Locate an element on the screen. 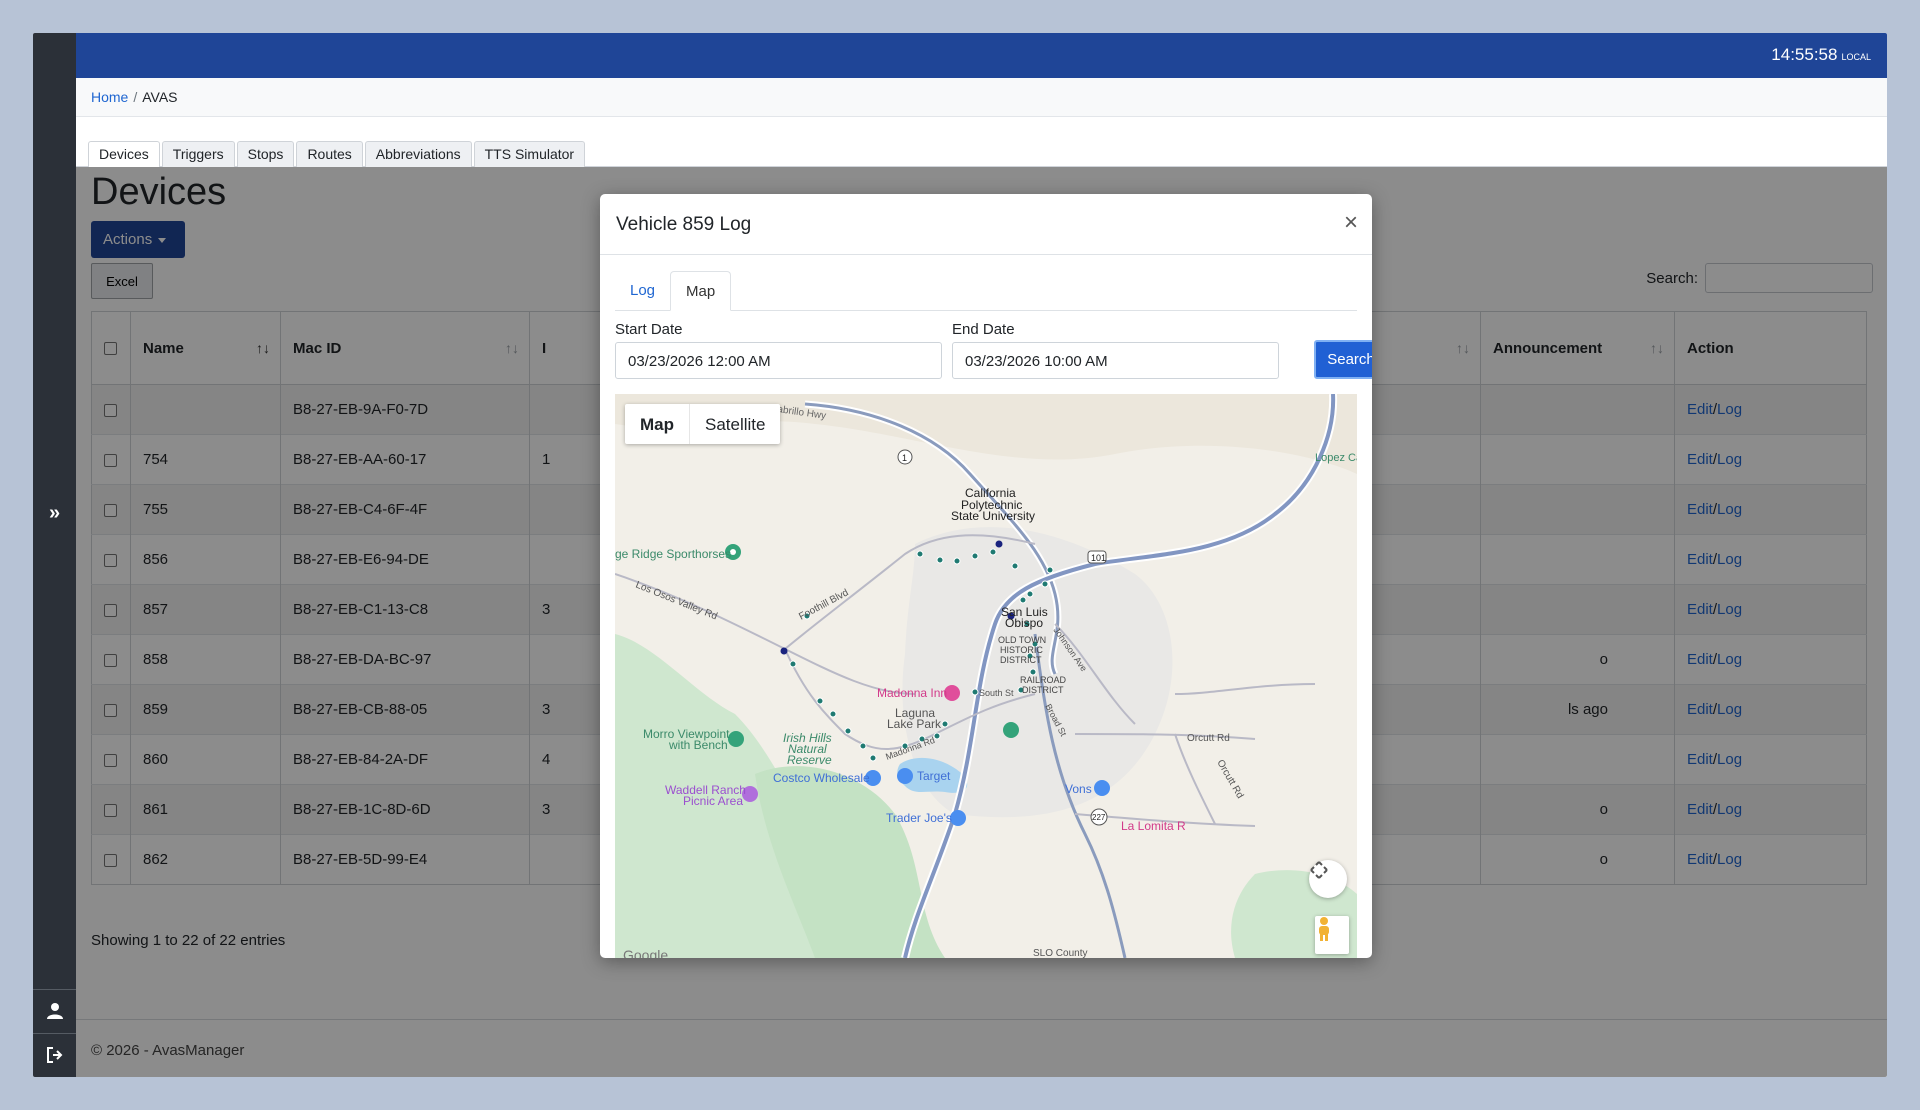  map-label-madonna: Madonna Inn is located at coordinates (912, 693).